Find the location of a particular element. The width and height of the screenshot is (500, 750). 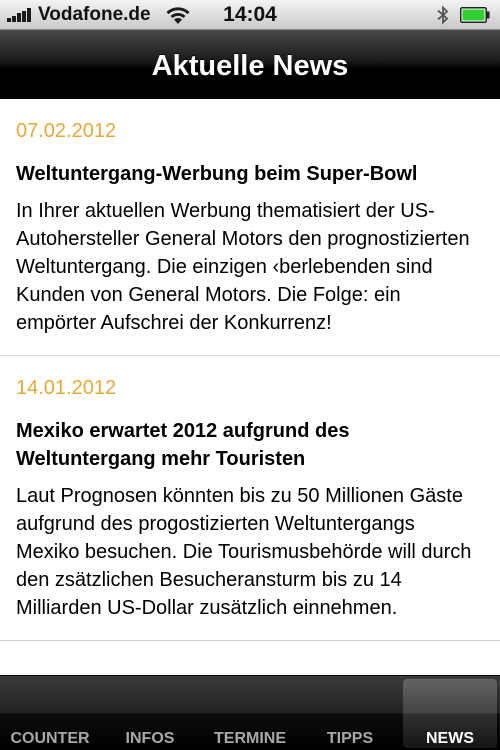

navigation-bar: Aktuelle News is located at coordinates (250, 64).